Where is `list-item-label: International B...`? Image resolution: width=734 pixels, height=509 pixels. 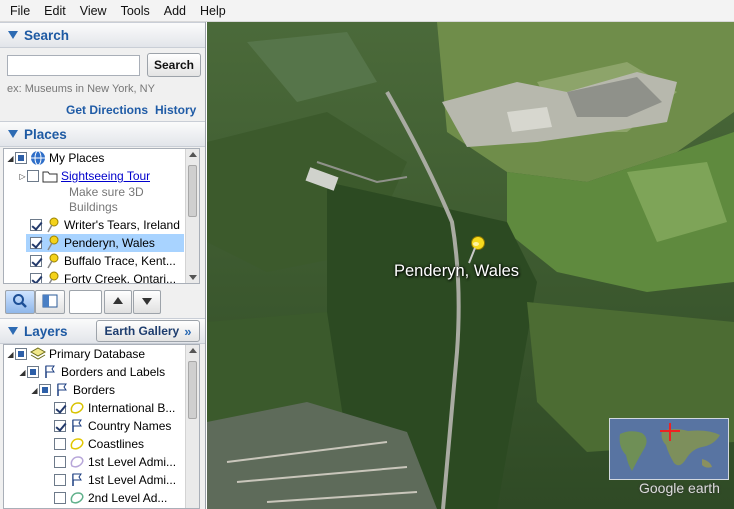 list-item-label: International B... is located at coordinates (132, 408).